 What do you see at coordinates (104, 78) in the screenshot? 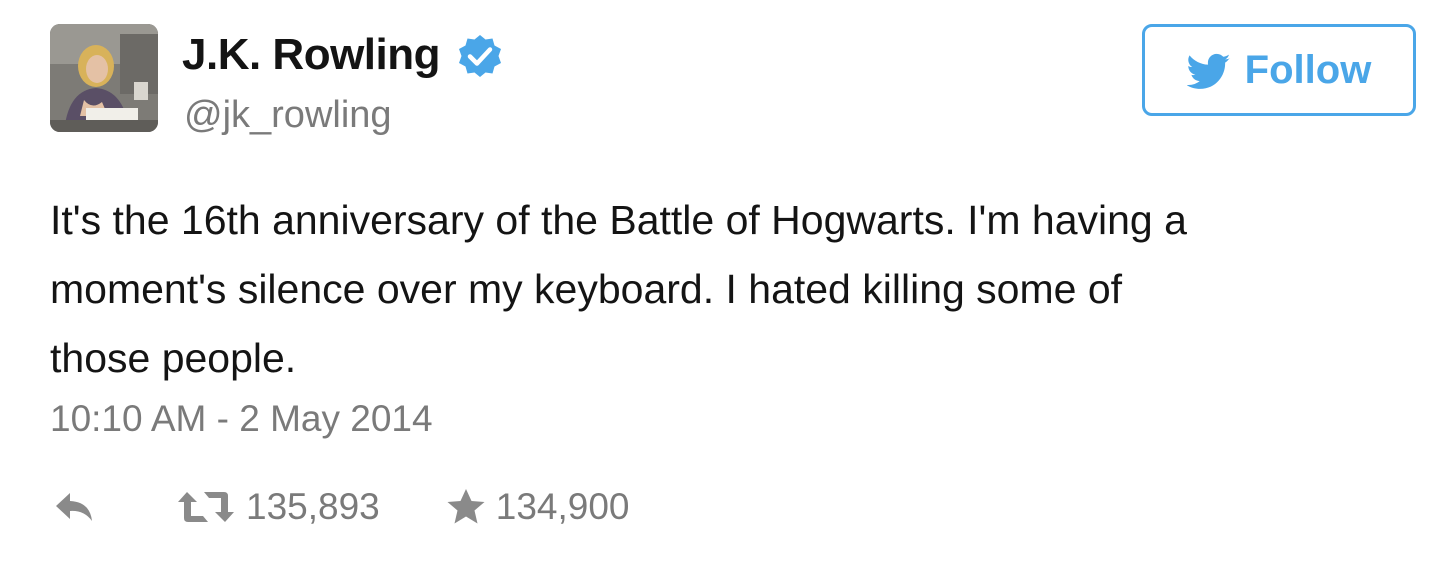
I see `avatar` at bounding box center [104, 78].